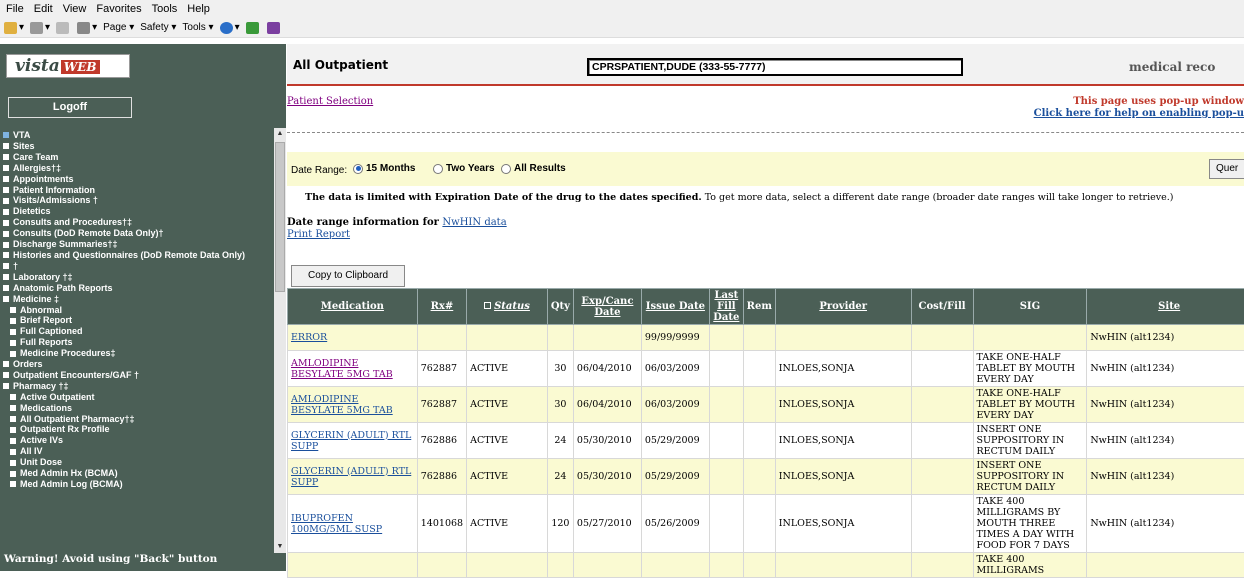 The width and height of the screenshot is (1244, 578). I want to click on cell-provider: INLOES,SONJA, so click(843, 477).